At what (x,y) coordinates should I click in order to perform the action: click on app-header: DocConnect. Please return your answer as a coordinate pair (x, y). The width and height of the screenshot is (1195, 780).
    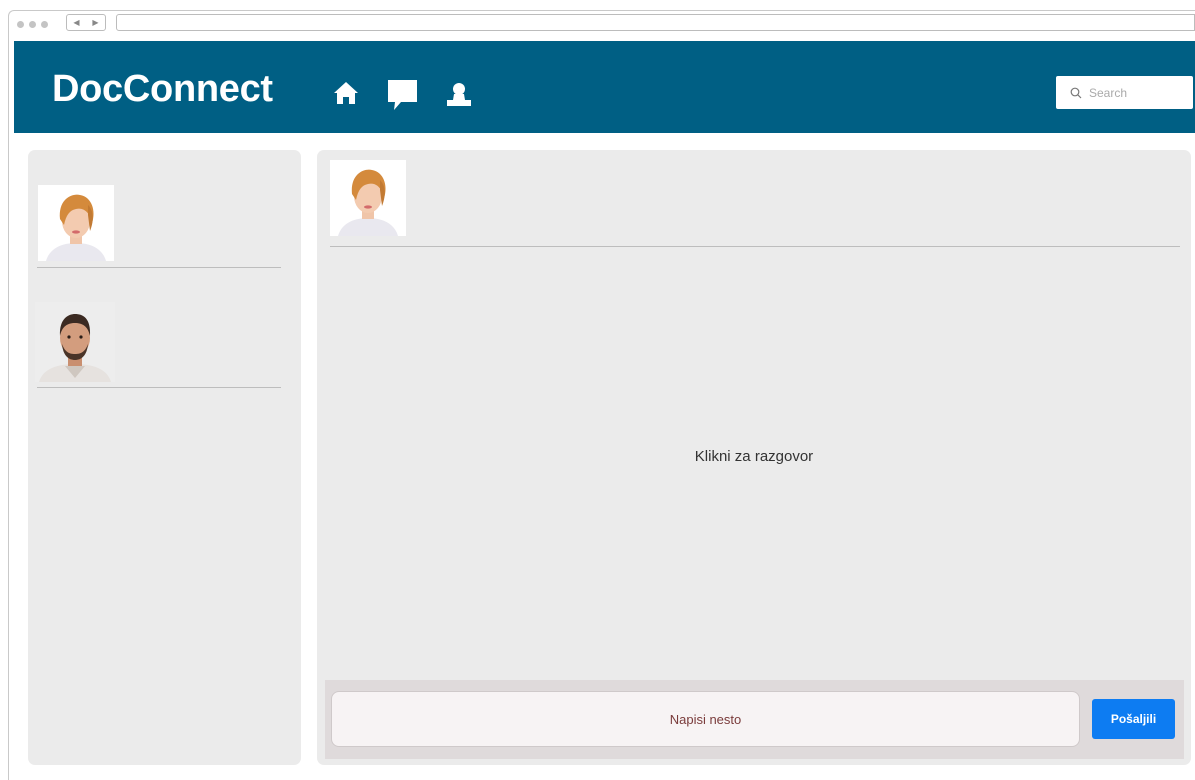
    Looking at the image, I should click on (604, 87).